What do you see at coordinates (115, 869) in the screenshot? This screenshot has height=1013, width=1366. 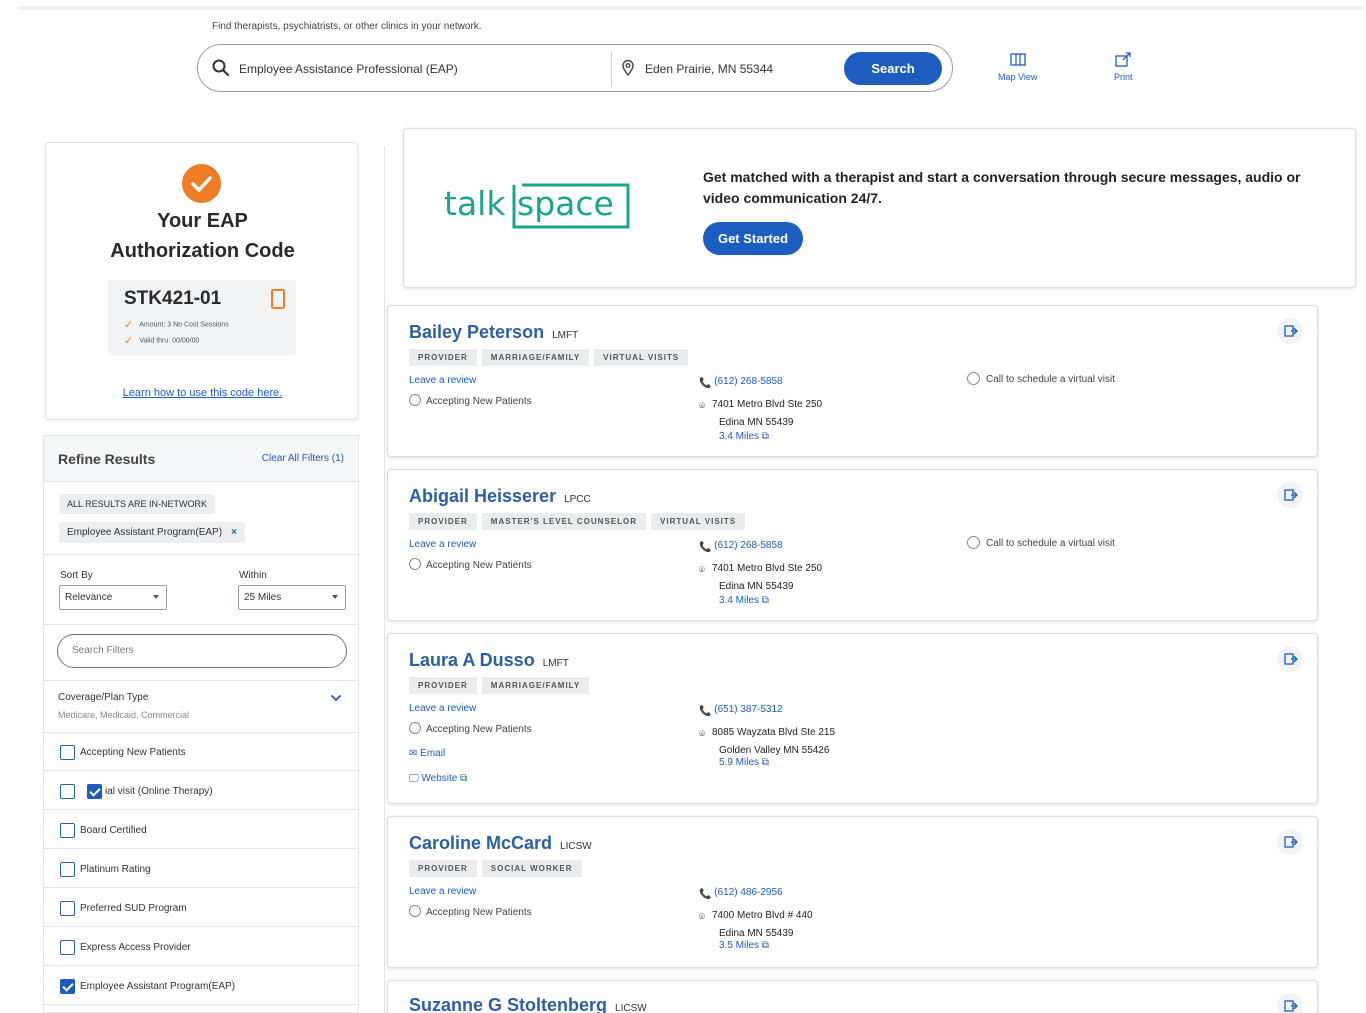 I see `filter-label: Platinum Rating` at bounding box center [115, 869].